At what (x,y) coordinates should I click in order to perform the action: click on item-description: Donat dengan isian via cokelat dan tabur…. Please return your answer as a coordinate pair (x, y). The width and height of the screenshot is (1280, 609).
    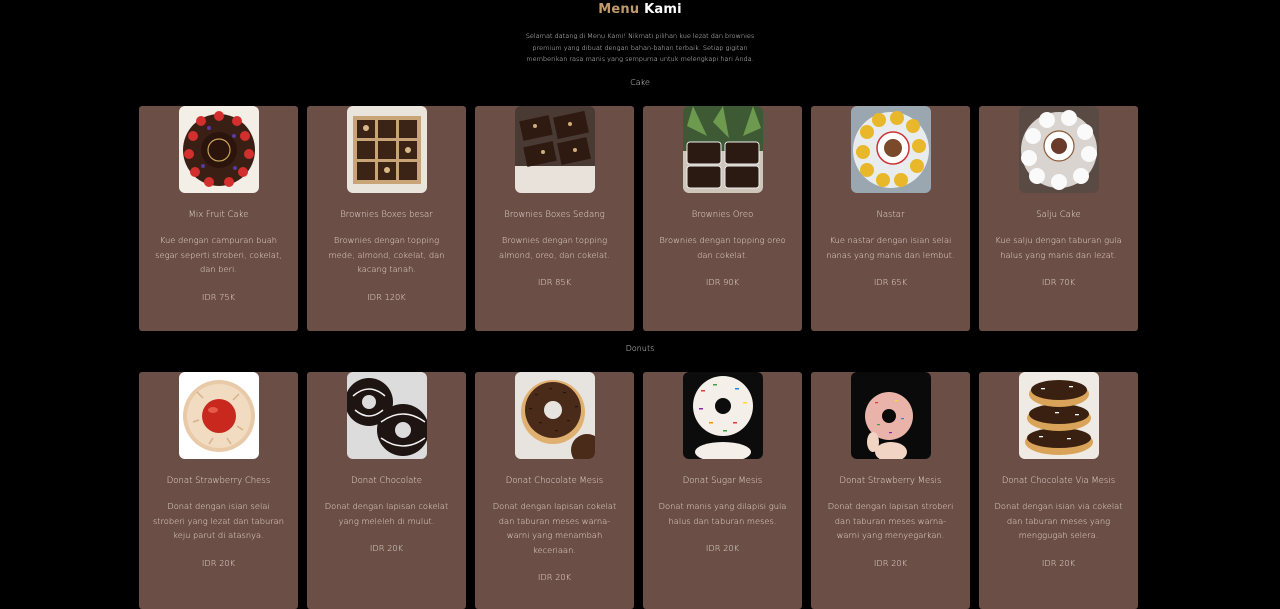
    Looking at the image, I should click on (1058, 520).